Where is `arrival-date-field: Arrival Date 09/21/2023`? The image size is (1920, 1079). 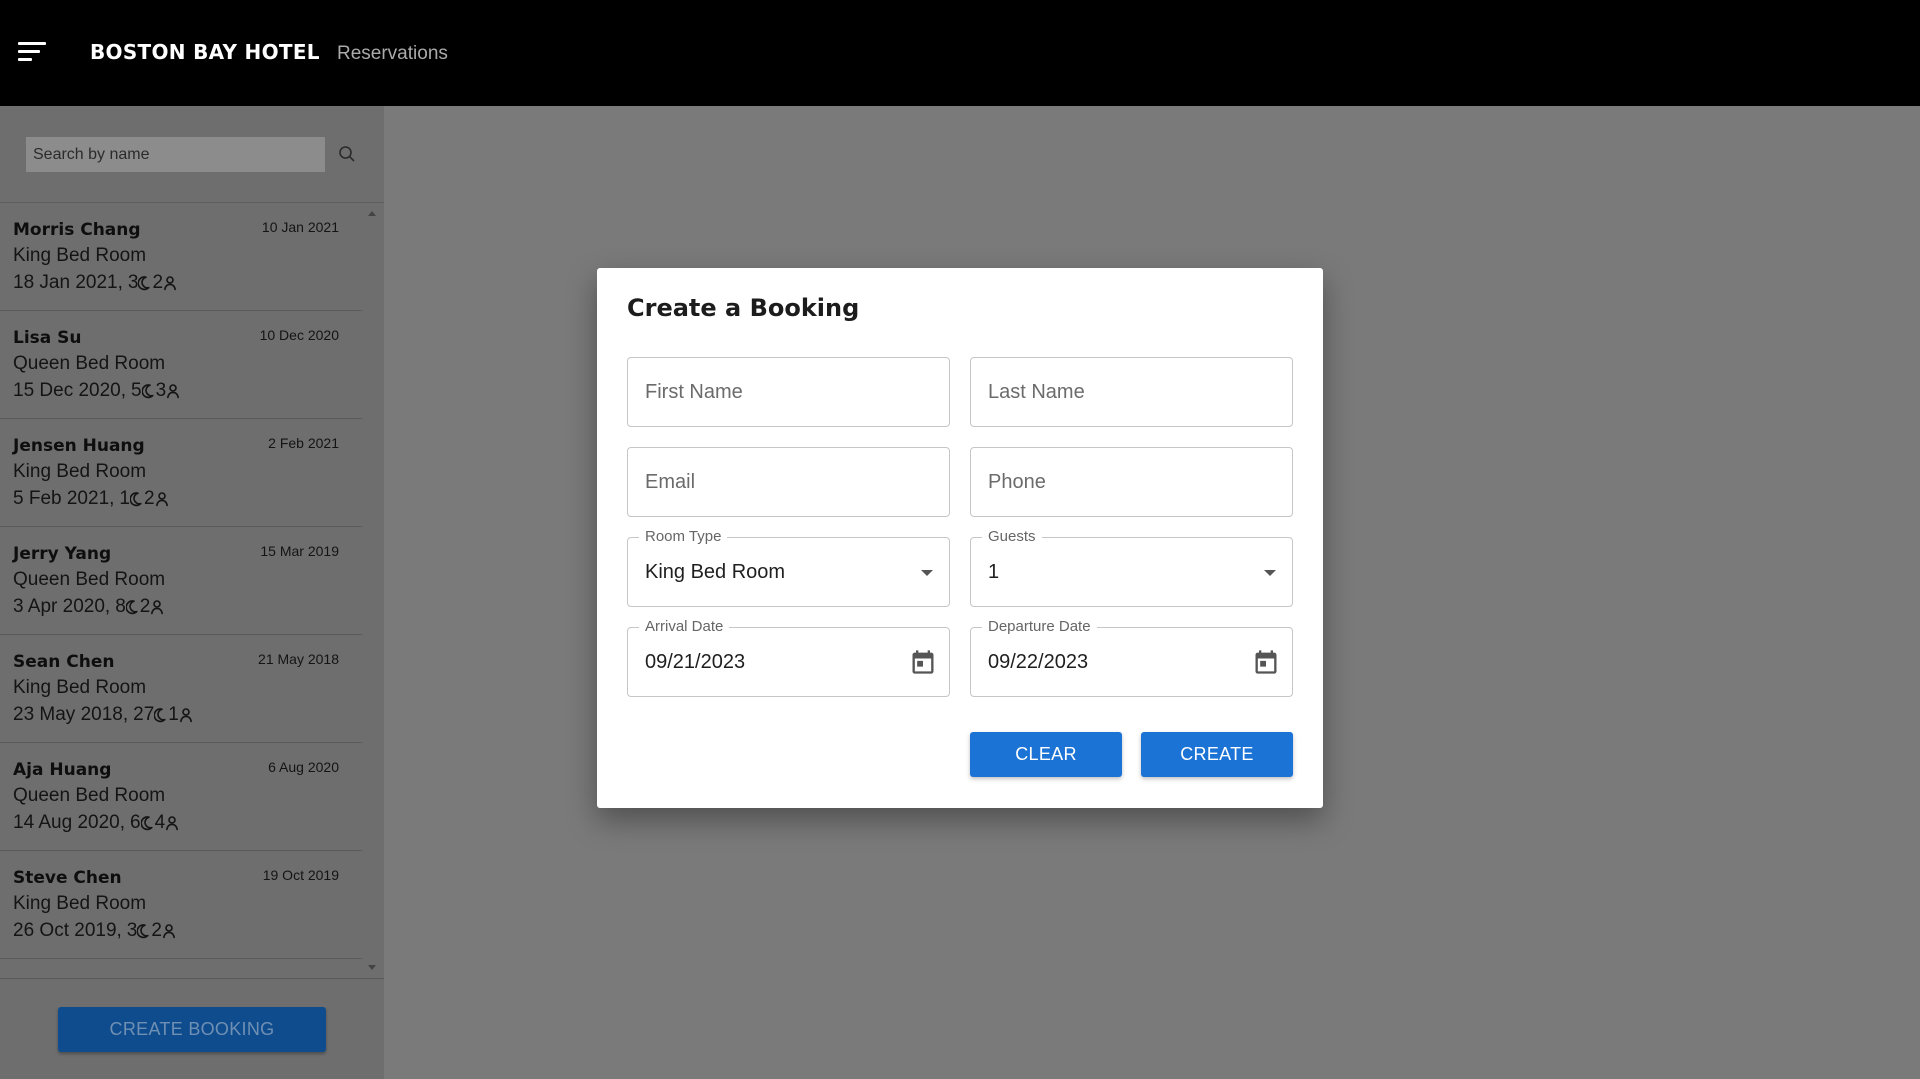 arrival-date-field: Arrival Date 09/21/2023 is located at coordinates (788, 657).